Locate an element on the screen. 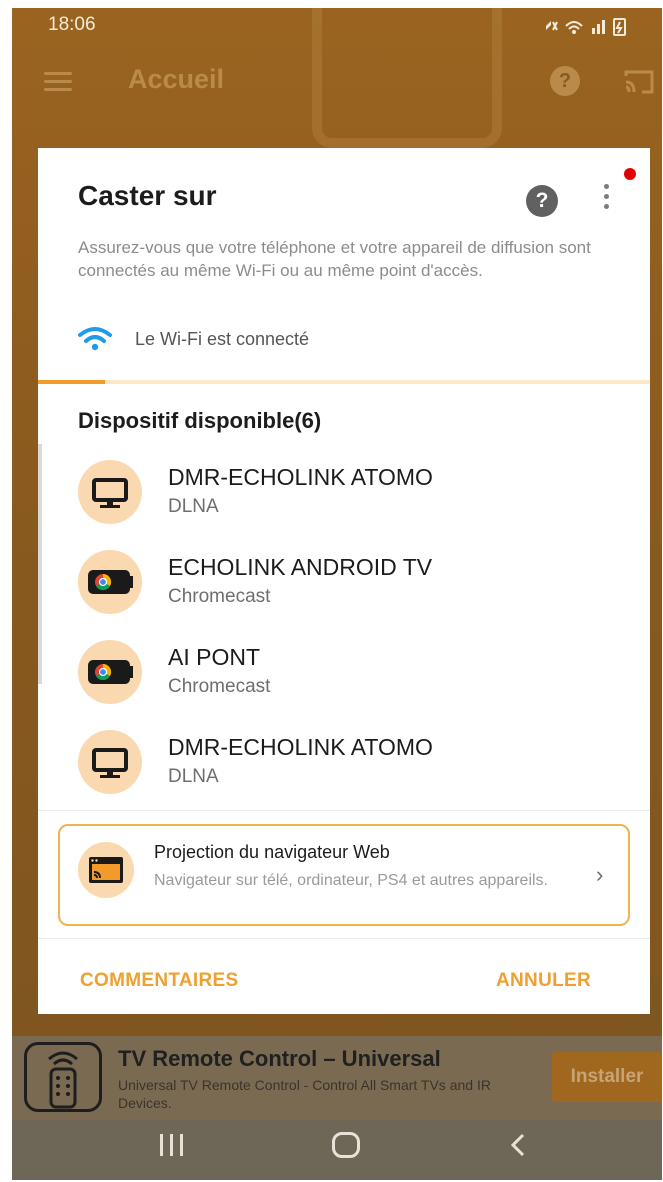 This screenshot has height=1182, width=663. more-options-icon is located at coordinates (606, 200).